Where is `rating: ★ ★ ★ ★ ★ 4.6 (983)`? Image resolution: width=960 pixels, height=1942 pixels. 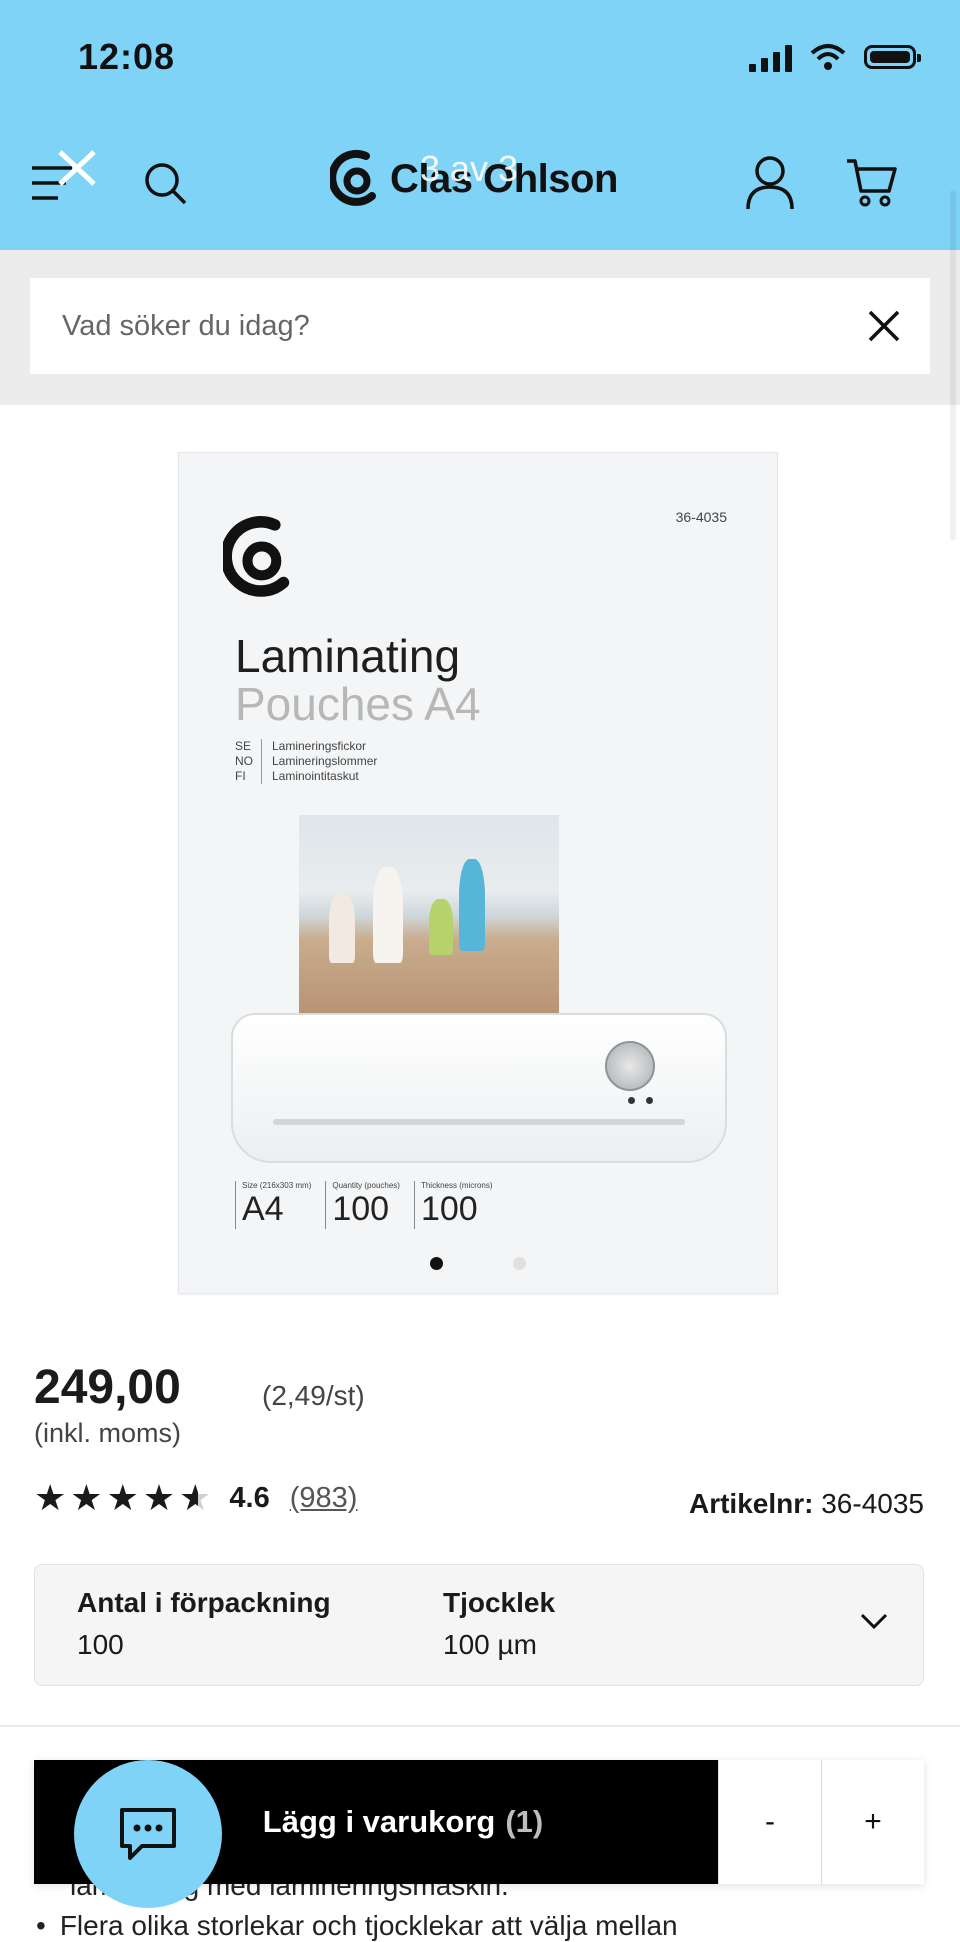 rating: ★ ★ ★ ★ ★ 4.6 (983) is located at coordinates (195, 1498).